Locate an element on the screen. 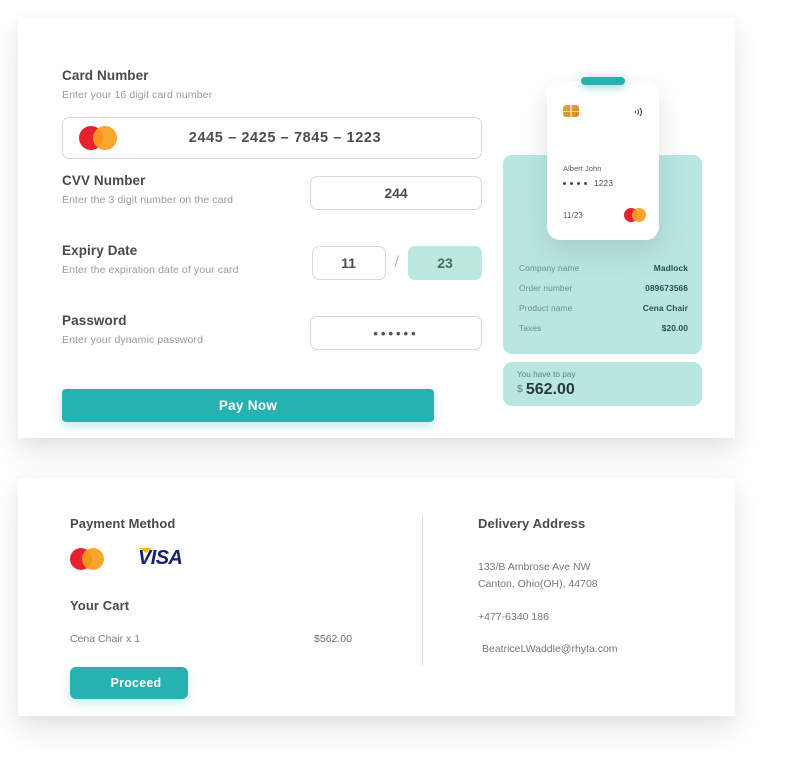  card-last4: 1223 is located at coordinates (603, 183).